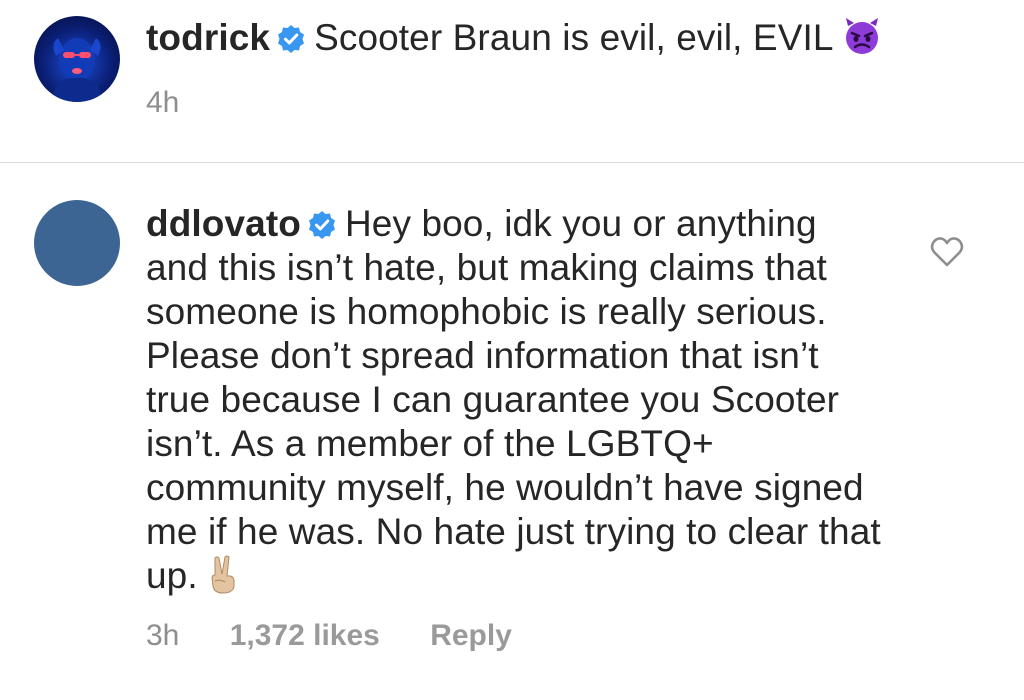  Describe the element at coordinates (183, 103) in the screenshot. I see `comment-meta: 4h` at that location.